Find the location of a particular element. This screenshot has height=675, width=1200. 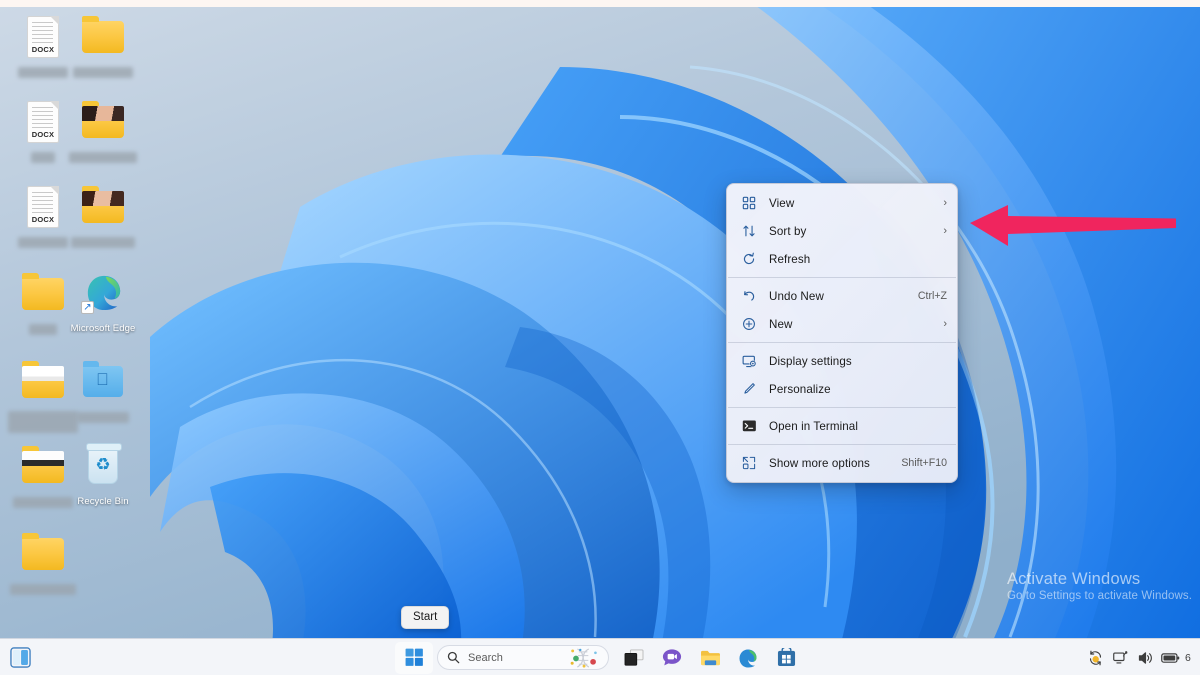

context-menu-item-undo-new: Undo New Ctrl+Z is located at coordinates (842, 296).